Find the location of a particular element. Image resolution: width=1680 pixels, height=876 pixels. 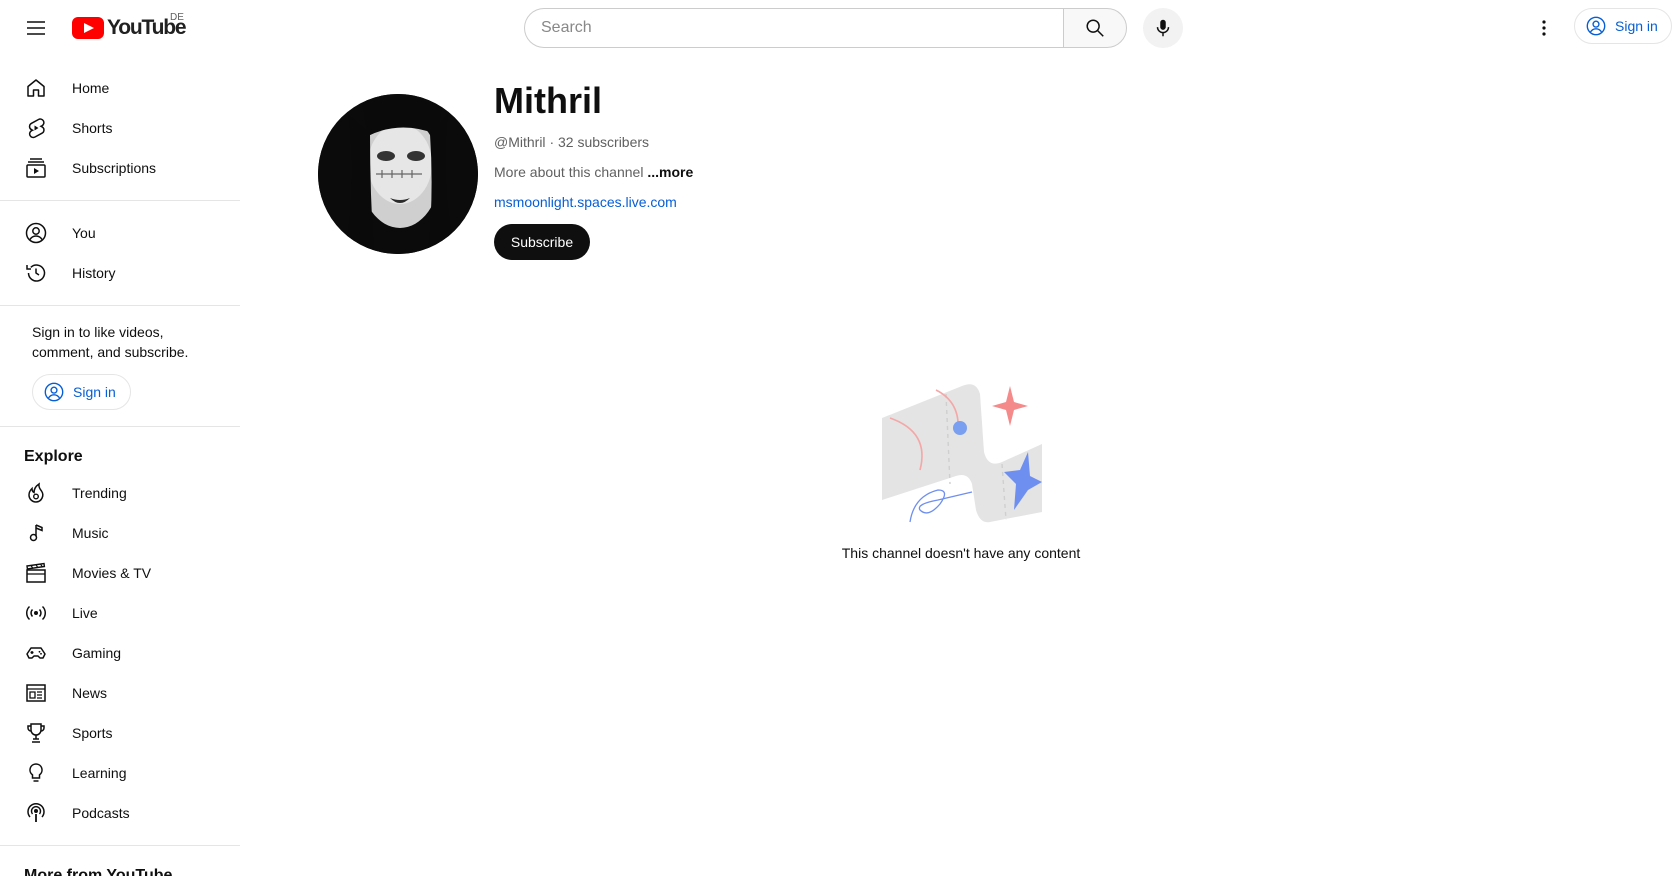

sidebar-item-news: News is located at coordinates (120, 693).